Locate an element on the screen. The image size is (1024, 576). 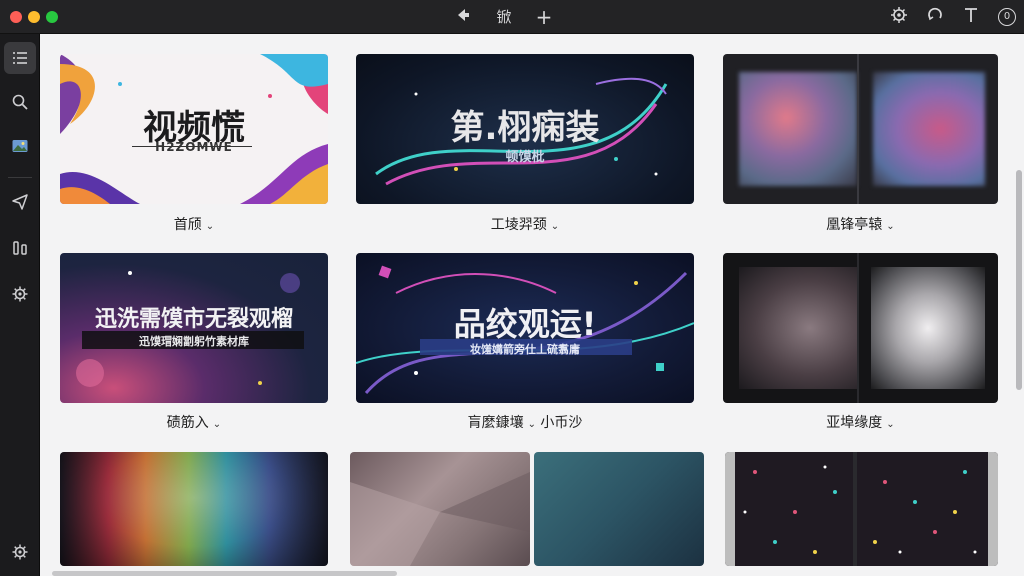
sidebar-item-compare is located at coordinates (20, 248).